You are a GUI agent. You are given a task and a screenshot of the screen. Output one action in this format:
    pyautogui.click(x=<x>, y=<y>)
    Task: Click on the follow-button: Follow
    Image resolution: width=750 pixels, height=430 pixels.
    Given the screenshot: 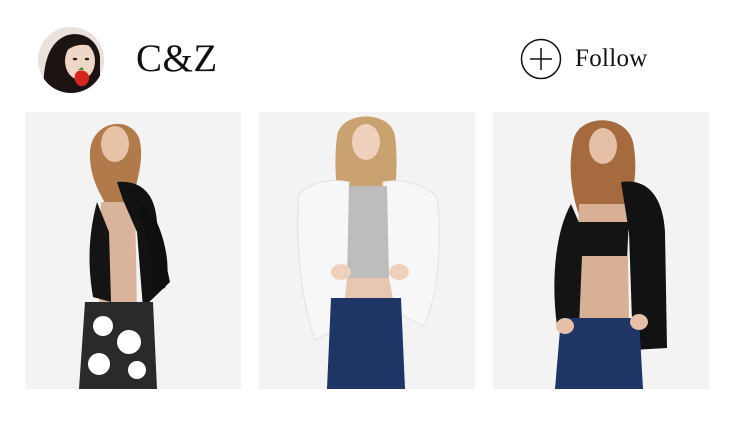 What is the action you would take?
    pyautogui.click(x=584, y=59)
    